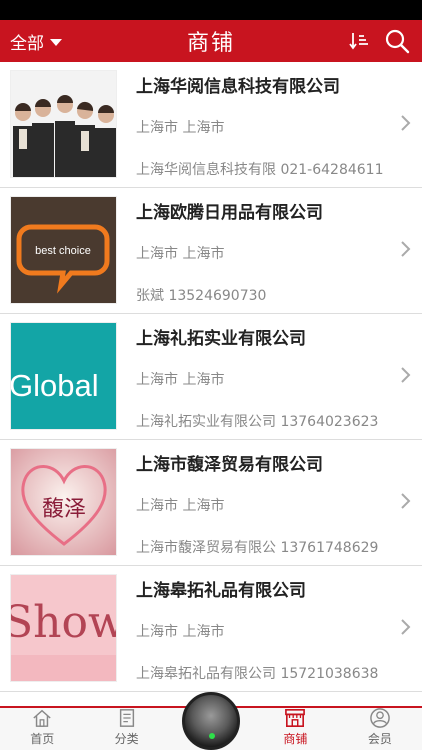 Image resolution: width=422 pixels, height=750 pixels. Describe the element at coordinates (229, 213) in the screenshot. I see `shop-name: 上海欧腾日用品有限公司` at that location.